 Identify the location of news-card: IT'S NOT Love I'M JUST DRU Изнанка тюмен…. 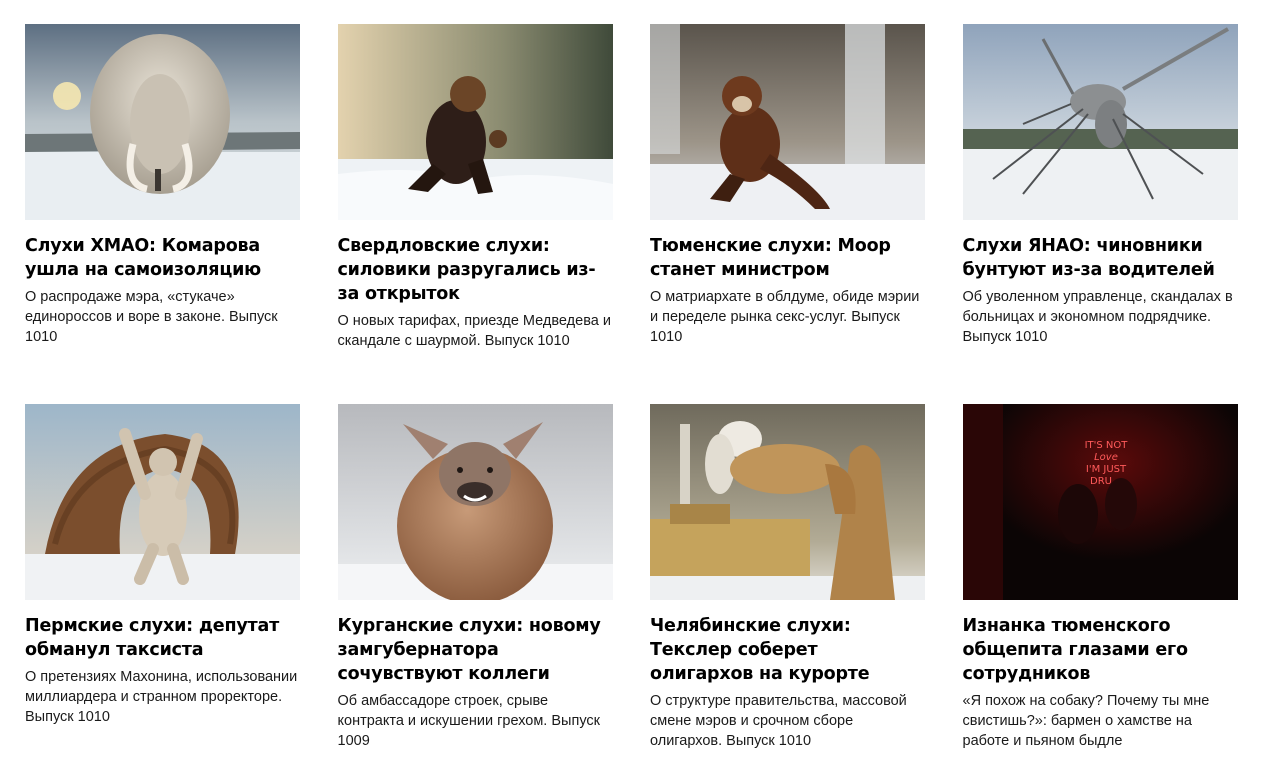
(1100, 594).